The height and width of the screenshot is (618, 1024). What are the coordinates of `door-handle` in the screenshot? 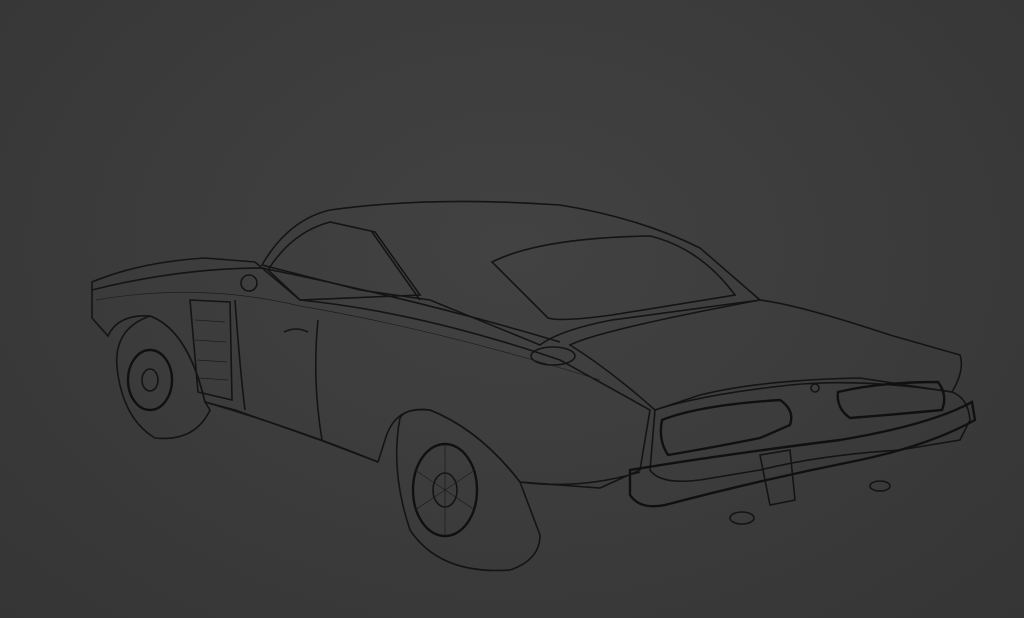 It's located at (296, 330).